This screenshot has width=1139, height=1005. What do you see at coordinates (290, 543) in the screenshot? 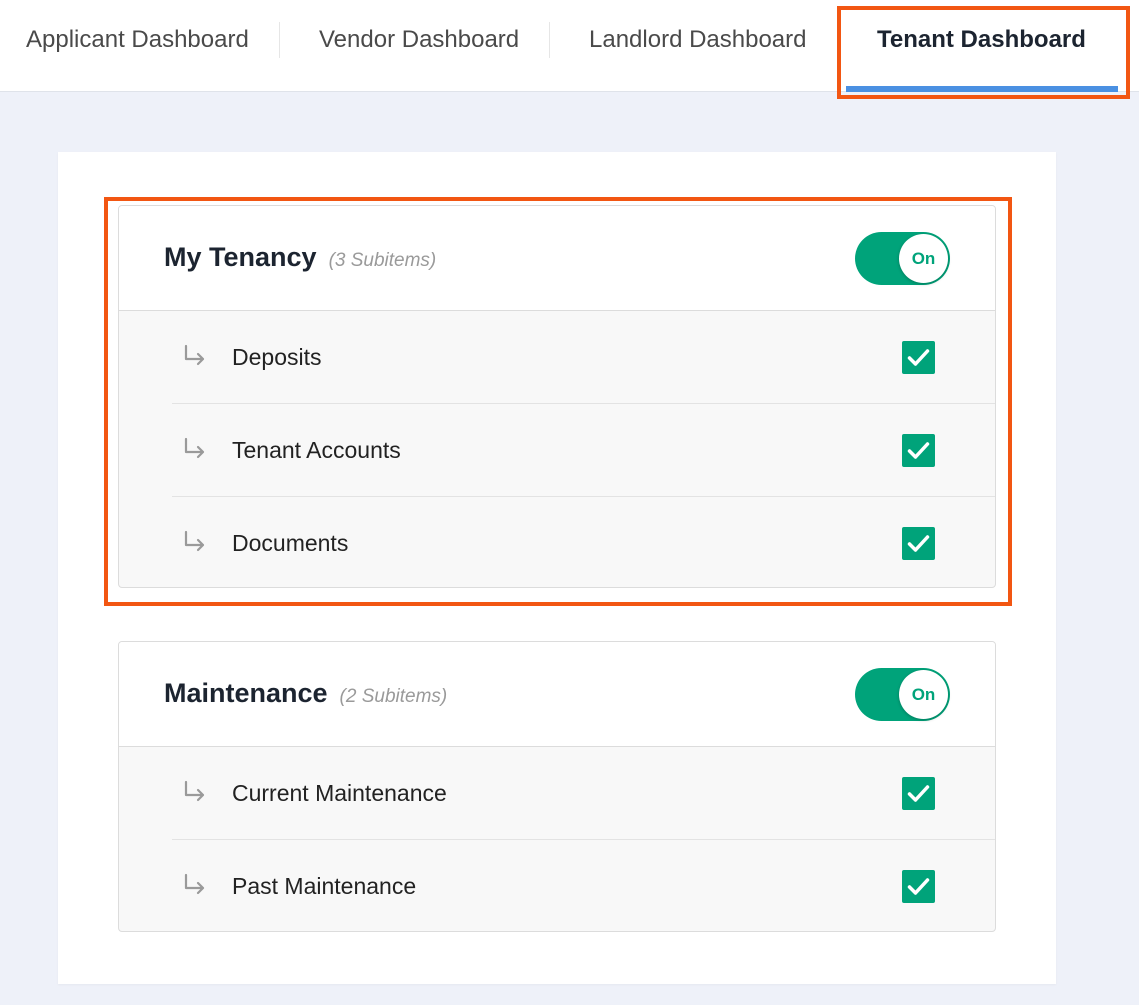
I see `subitem-label: Documents` at bounding box center [290, 543].